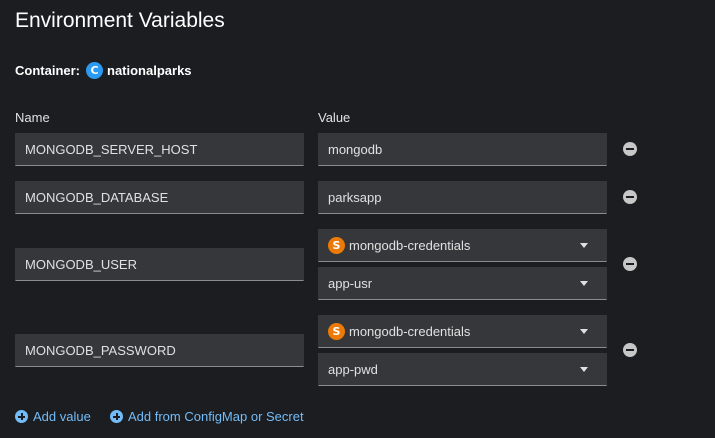 This screenshot has height=438, width=715. What do you see at coordinates (350, 283) in the screenshot?
I see `key-select-label: app-usr` at bounding box center [350, 283].